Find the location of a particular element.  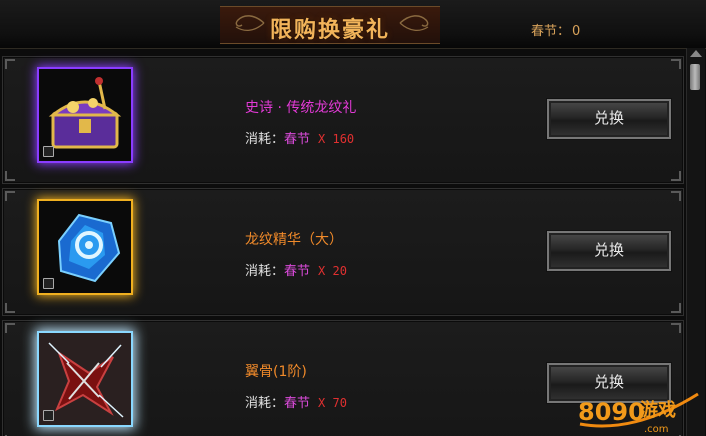

scrollbar-thumb is located at coordinates (695, 77).